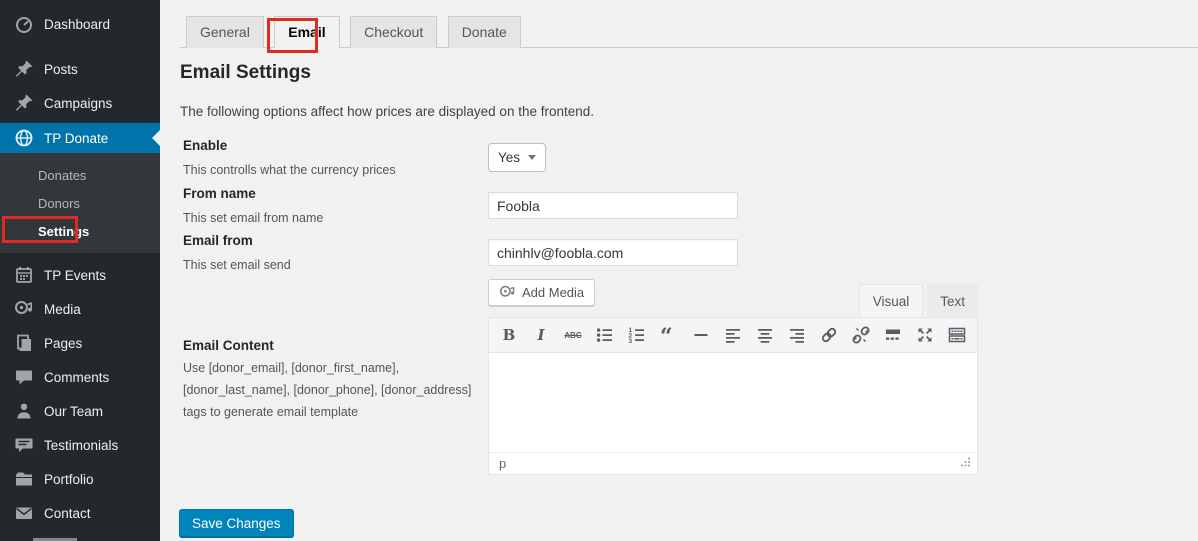  I want to click on numbered-list-icon: 123, so click(637, 335).